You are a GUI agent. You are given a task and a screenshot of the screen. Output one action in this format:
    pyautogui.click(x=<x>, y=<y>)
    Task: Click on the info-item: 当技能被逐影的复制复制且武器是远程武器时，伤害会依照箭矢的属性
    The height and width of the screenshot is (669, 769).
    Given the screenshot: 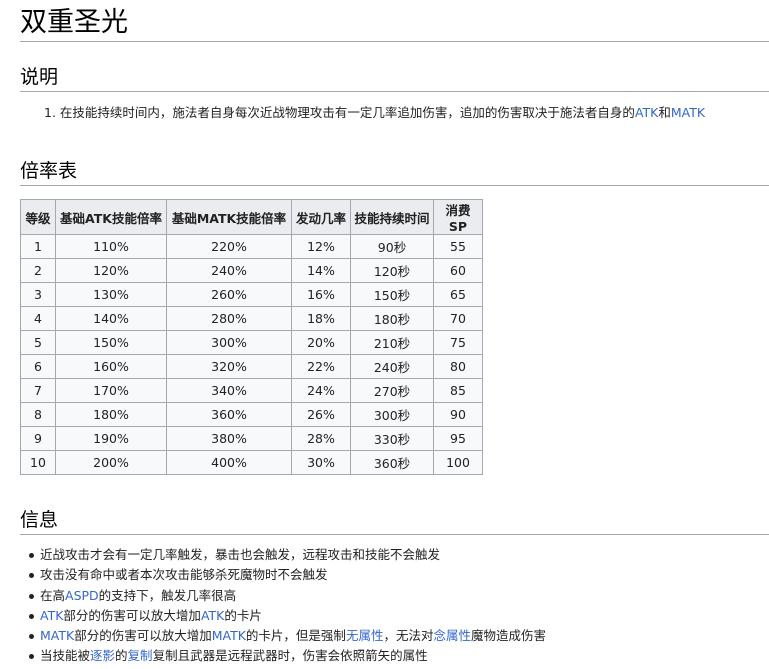 What is the action you would take?
    pyautogui.click(x=285, y=656)
    